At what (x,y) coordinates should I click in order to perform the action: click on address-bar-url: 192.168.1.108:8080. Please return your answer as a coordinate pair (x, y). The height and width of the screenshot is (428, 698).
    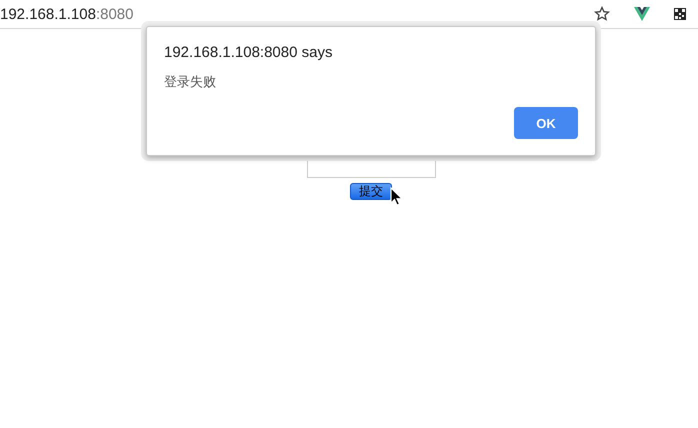
    Looking at the image, I should click on (67, 14).